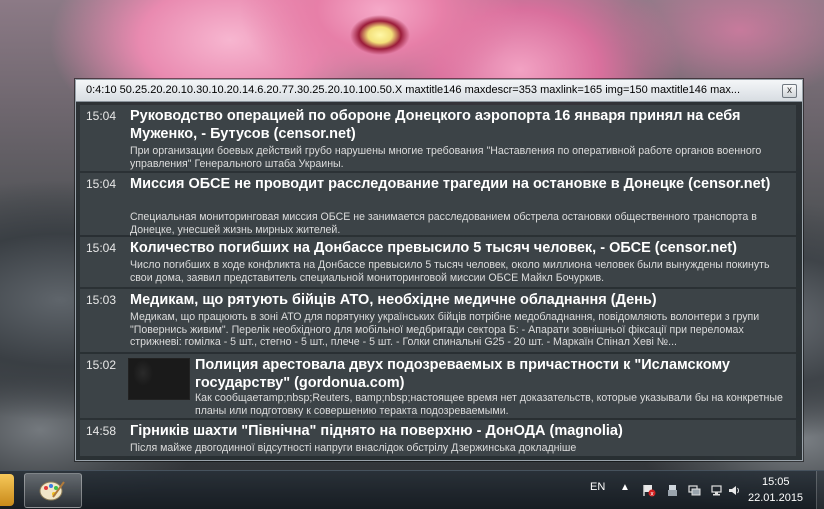  I want to click on svg-text: x, so click(652, 493).